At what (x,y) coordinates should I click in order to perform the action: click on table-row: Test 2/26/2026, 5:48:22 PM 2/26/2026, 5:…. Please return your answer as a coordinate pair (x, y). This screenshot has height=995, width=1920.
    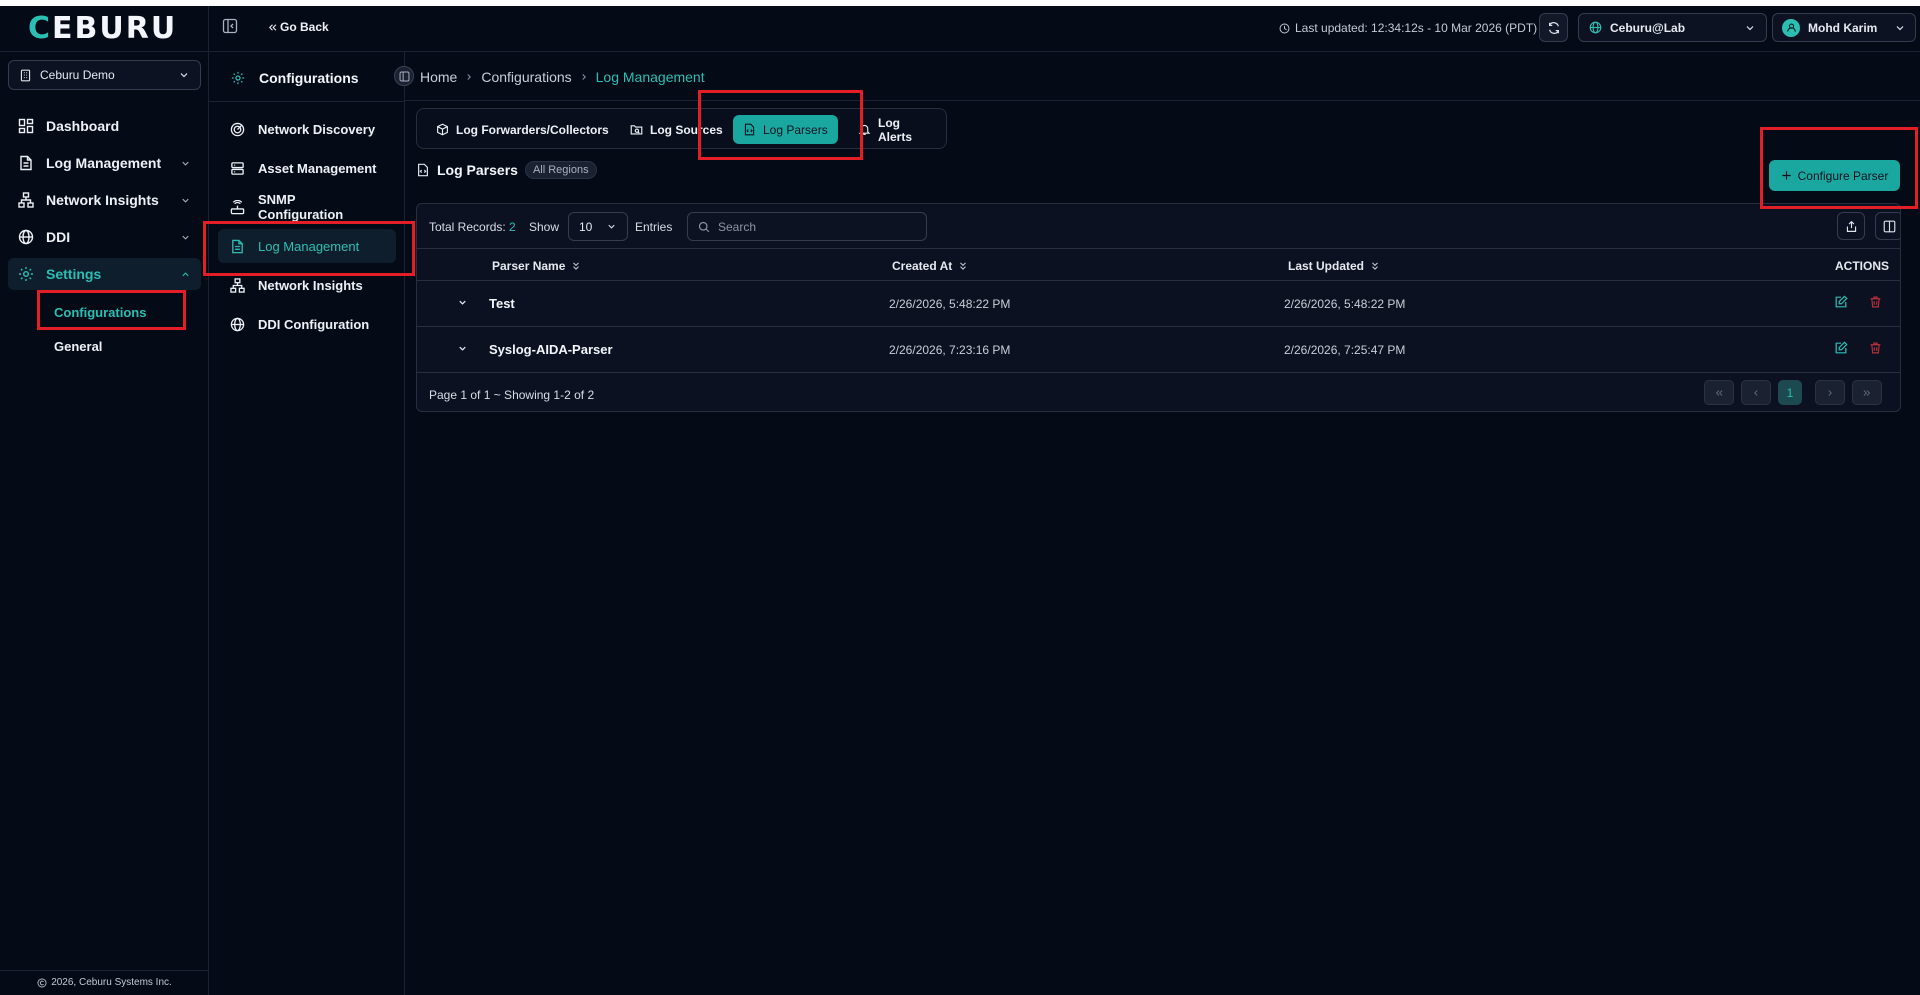
    Looking at the image, I should click on (1158, 304).